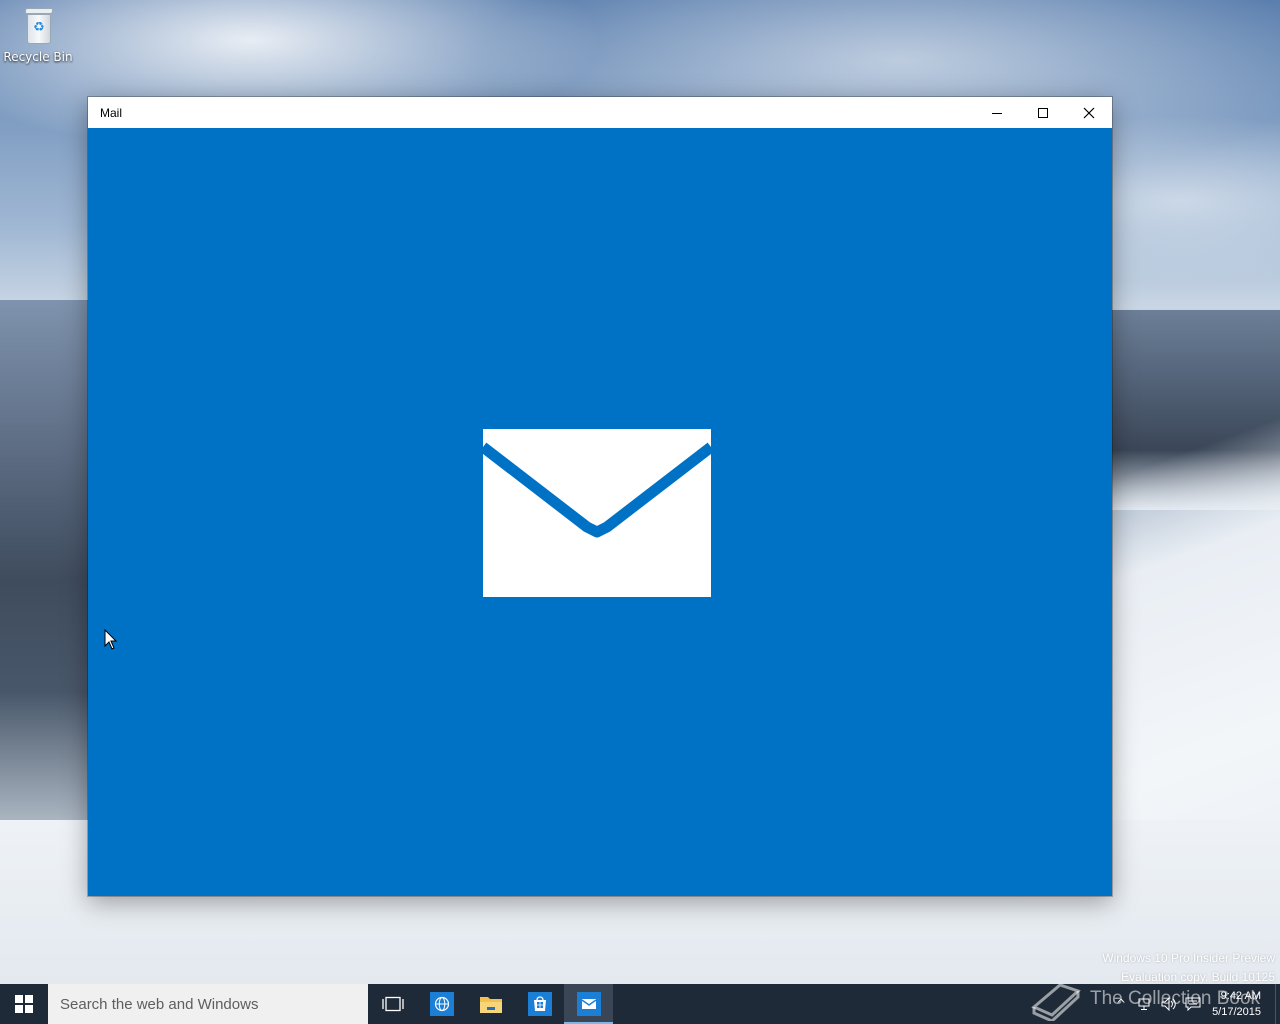  I want to click on maximize-icon, so click(1043, 112).